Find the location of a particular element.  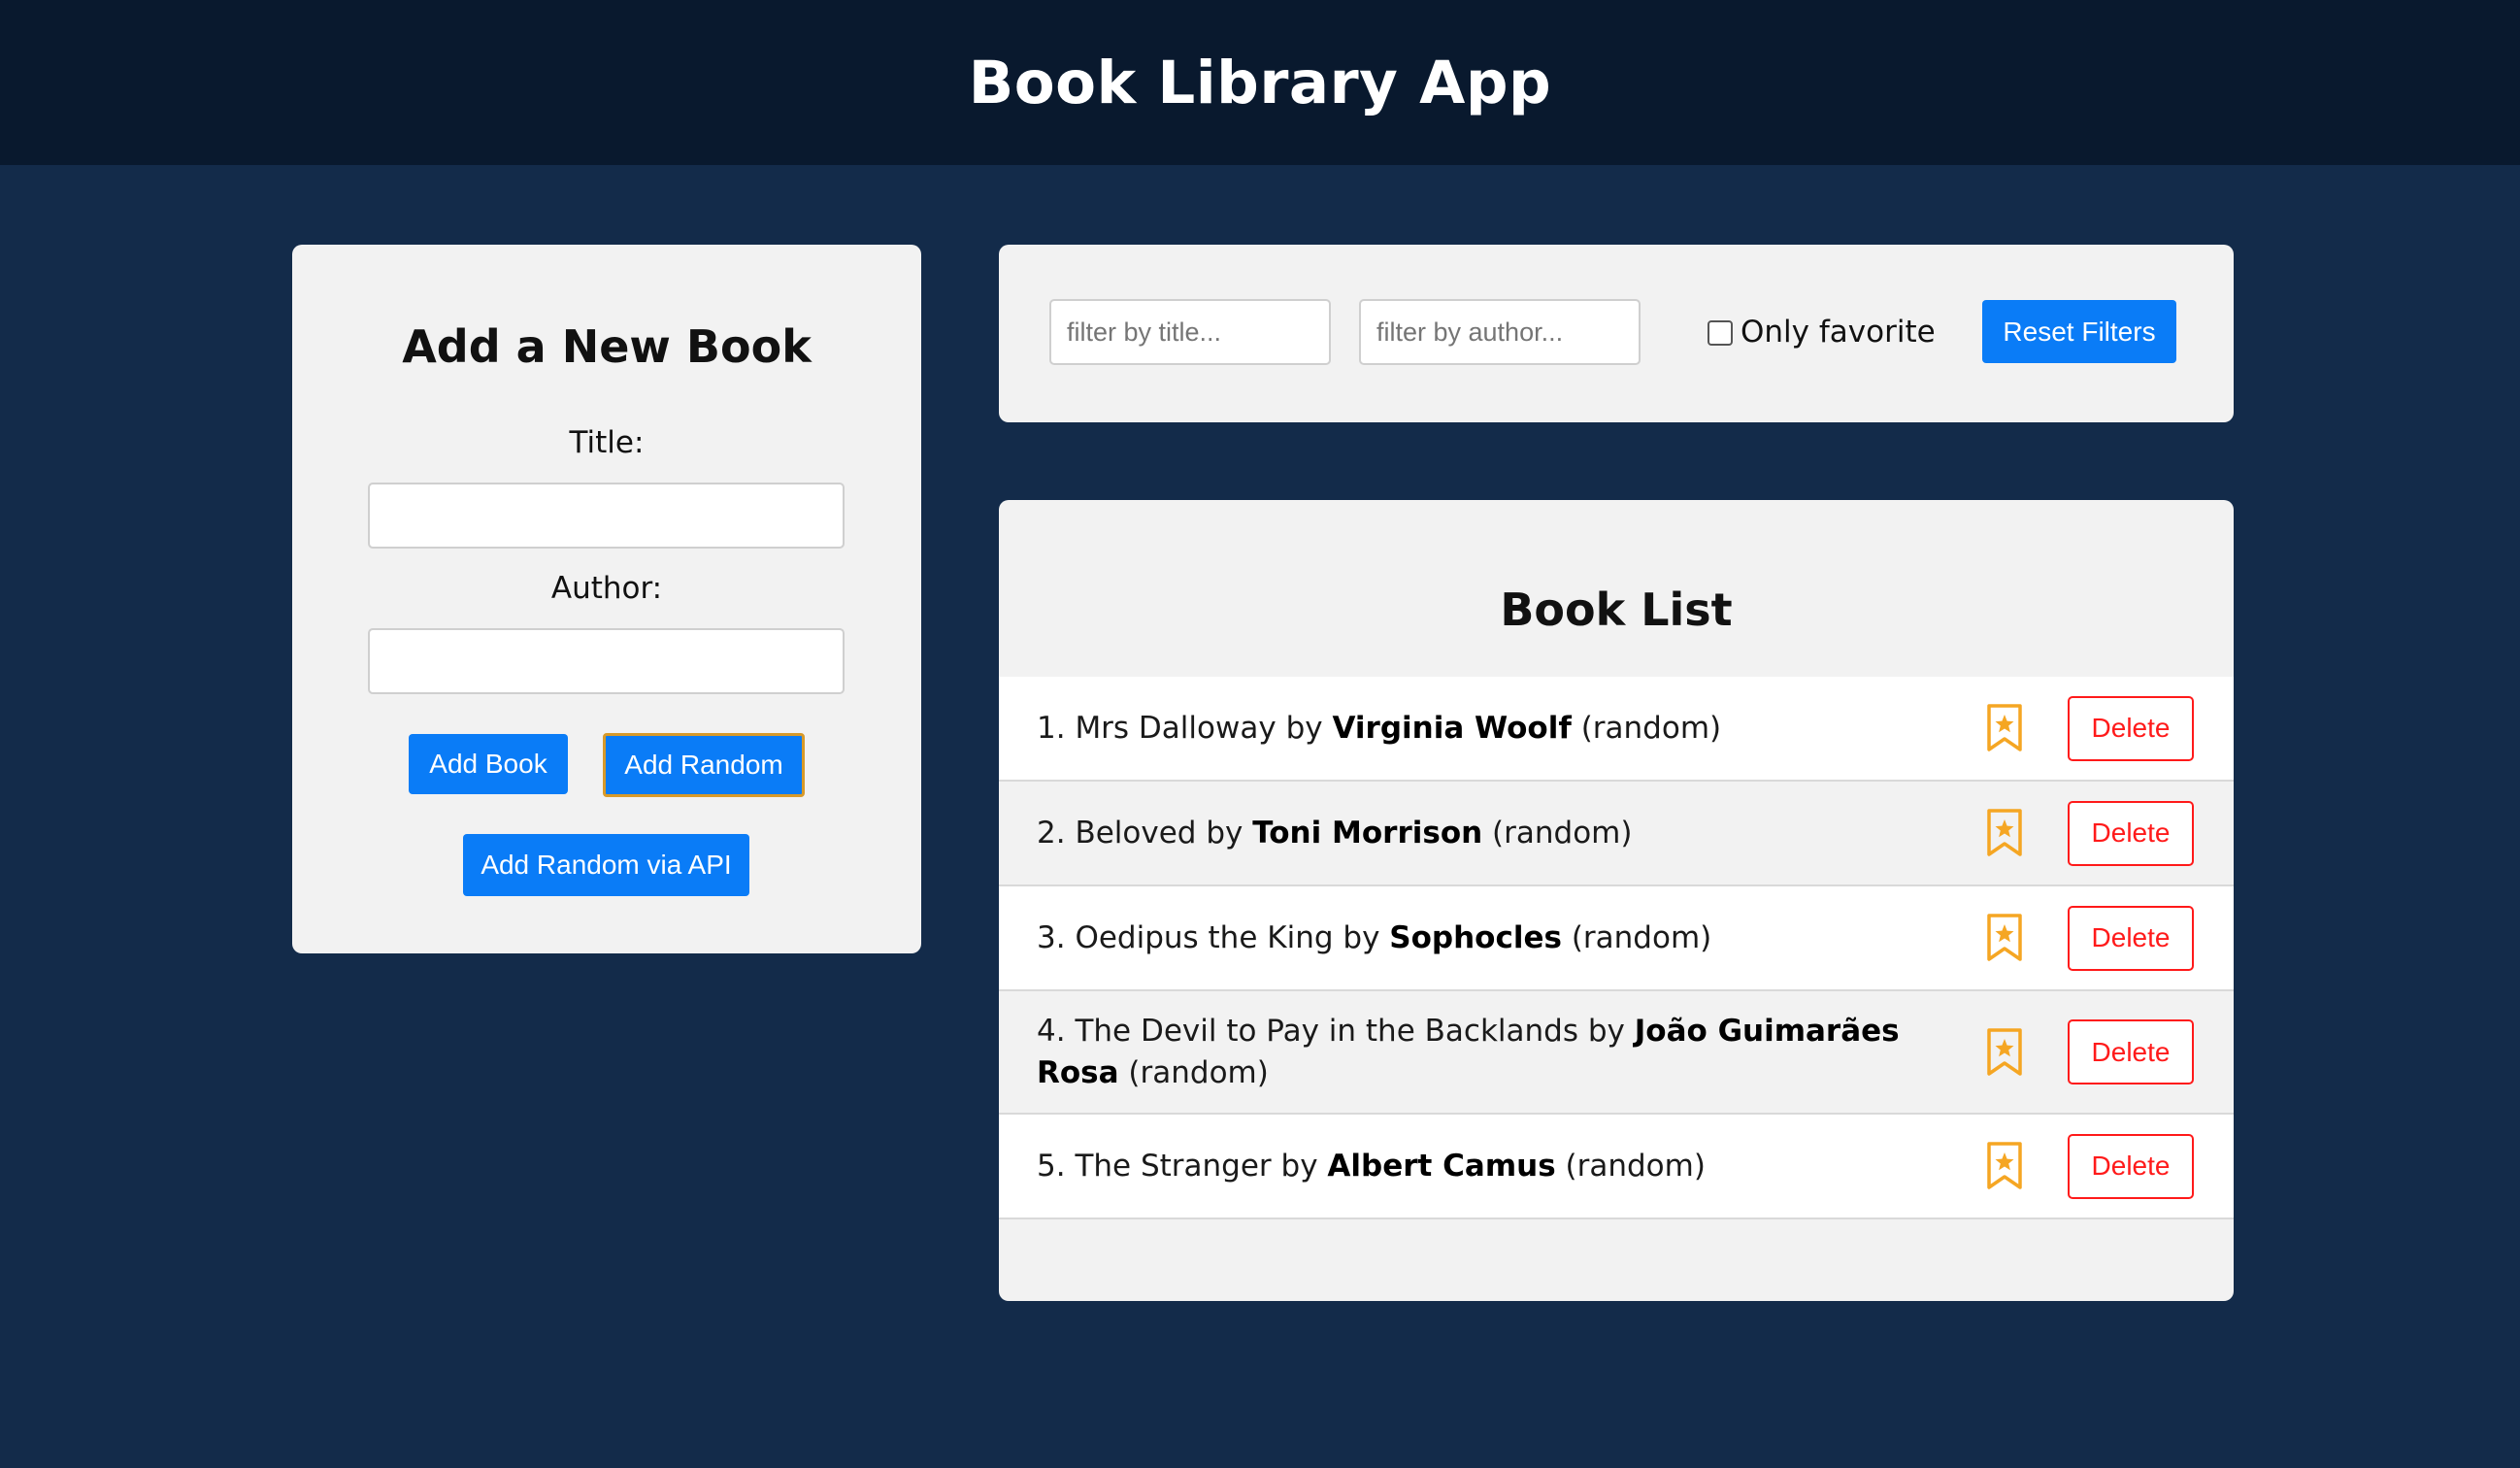

only-favorite-label: Only favorite is located at coordinates (1838, 333).